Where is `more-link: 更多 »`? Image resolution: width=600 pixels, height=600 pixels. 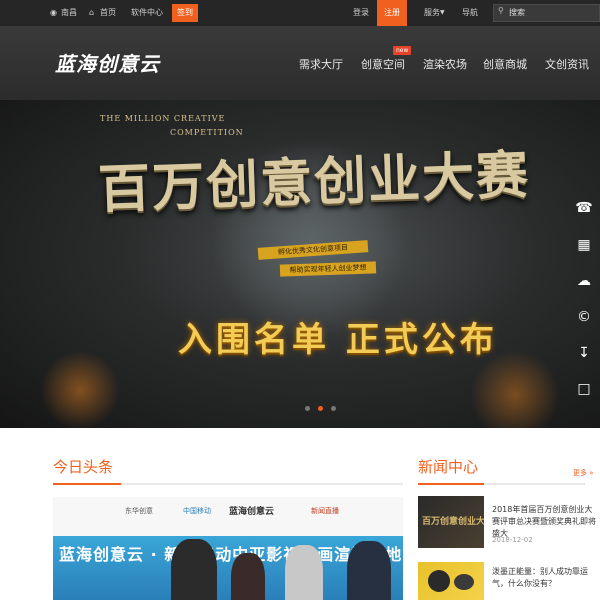 more-link: 更多 » is located at coordinates (583, 473).